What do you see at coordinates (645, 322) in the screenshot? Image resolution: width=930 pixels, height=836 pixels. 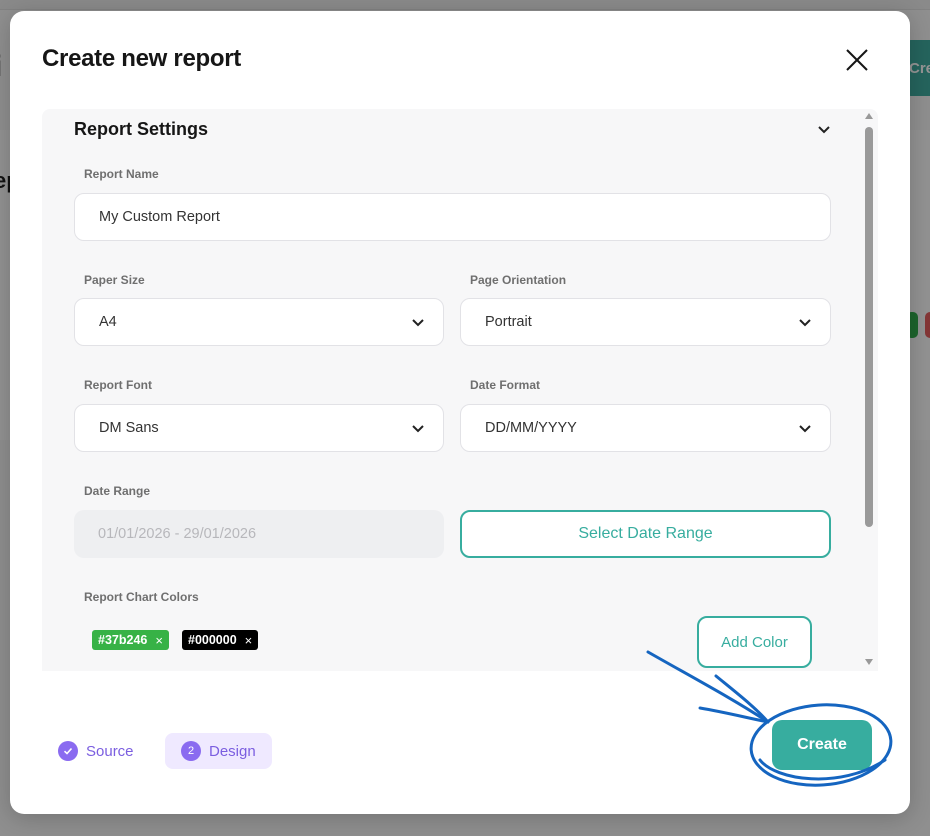 I see `page-orientation-select: Portrait` at bounding box center [645, 322].